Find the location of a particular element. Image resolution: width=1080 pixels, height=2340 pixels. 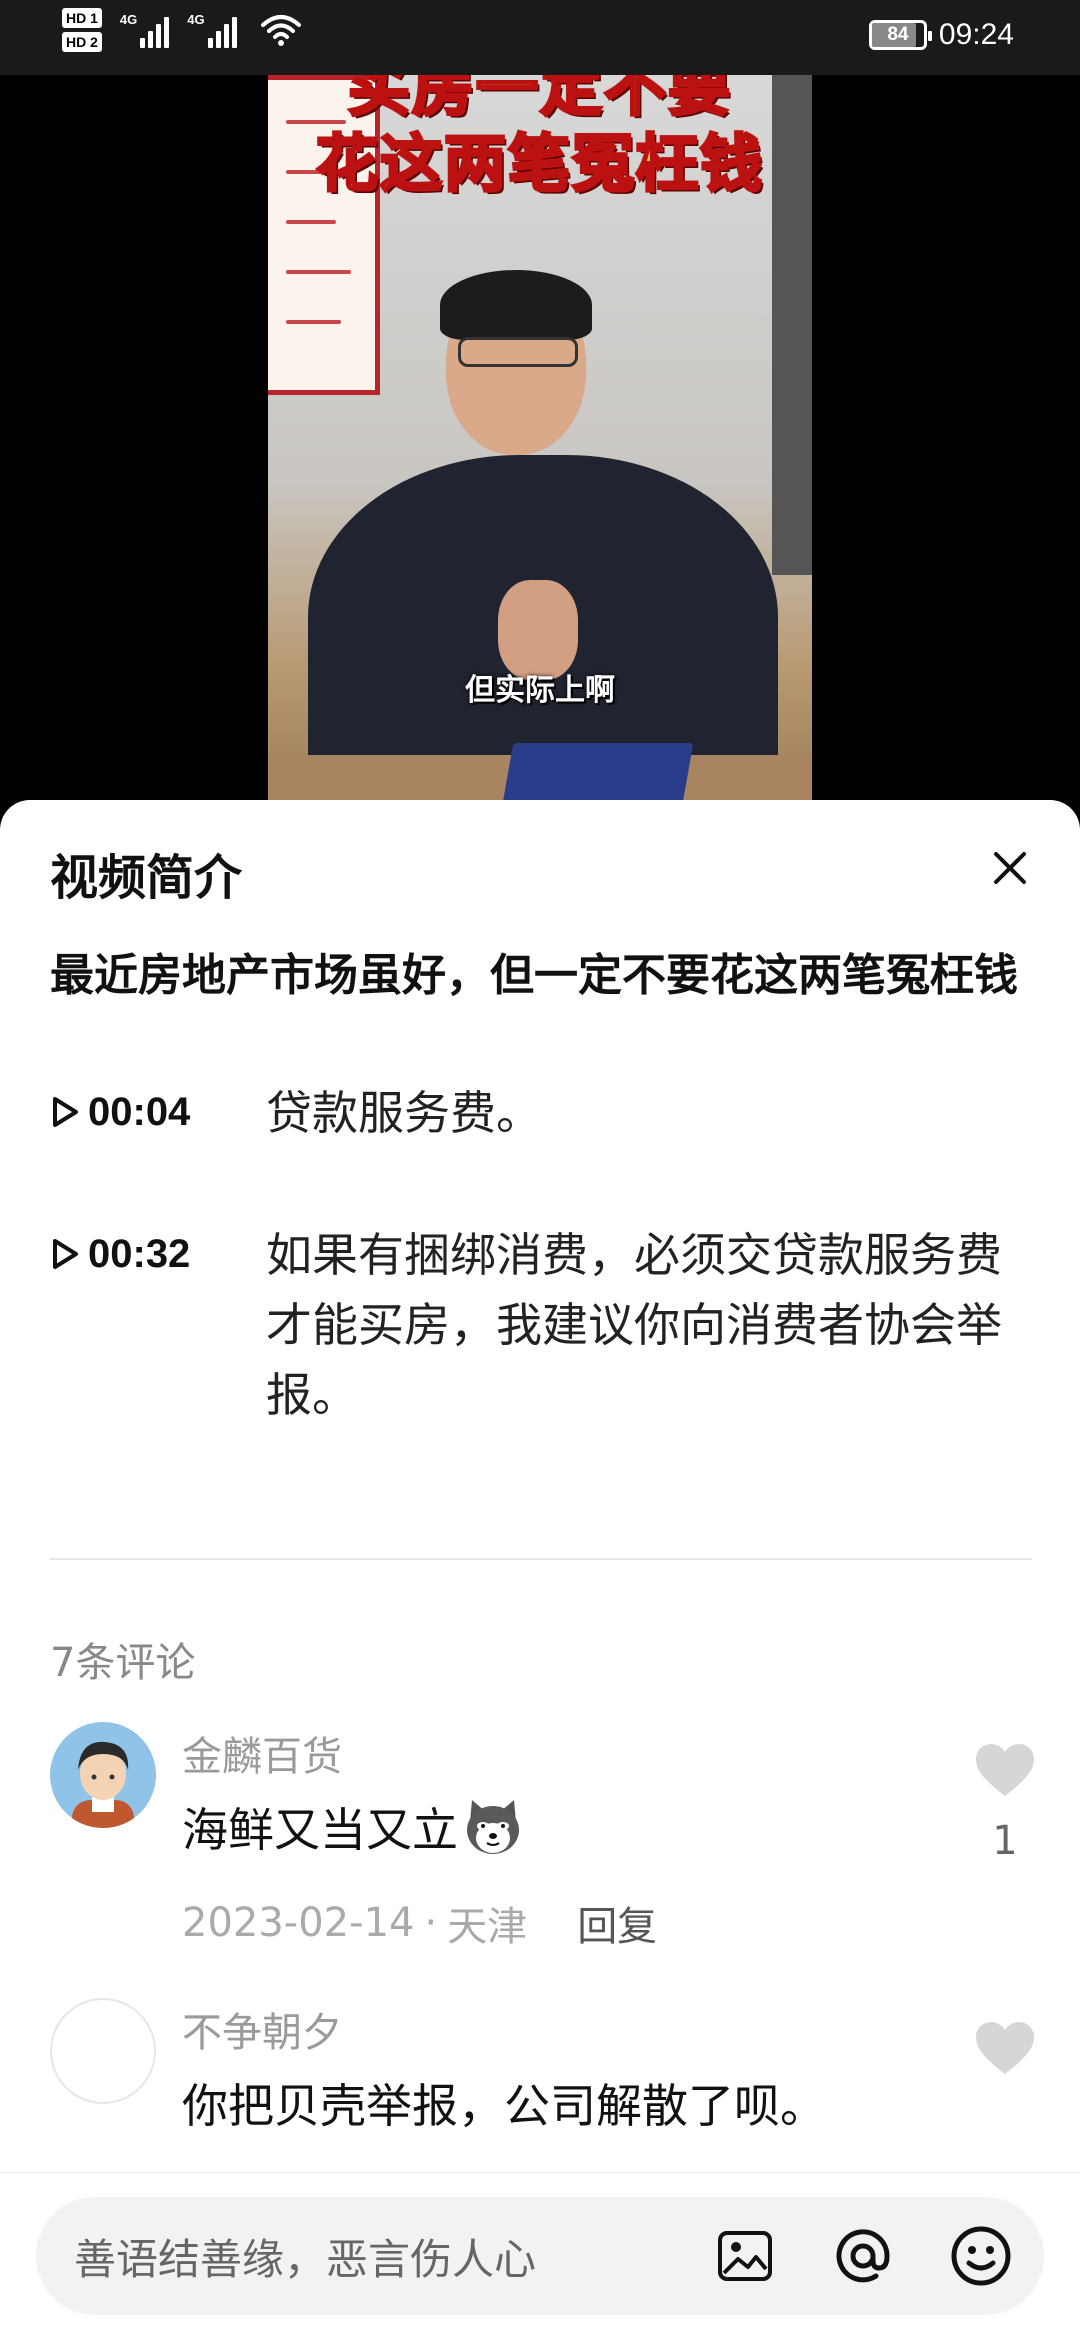

signal-1-icon: 4G is located at coordinates (145, 30).